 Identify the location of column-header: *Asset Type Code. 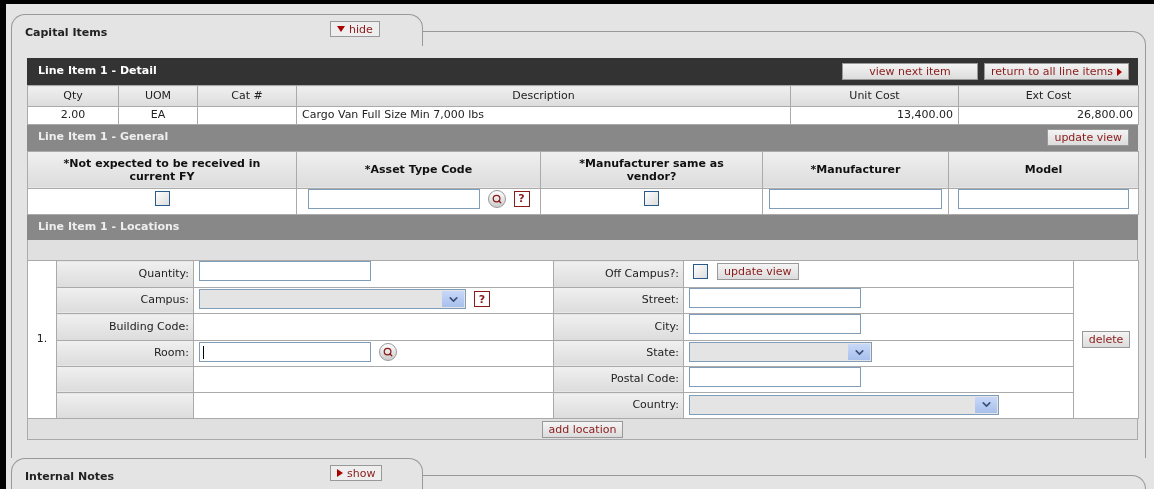
(418, 169).